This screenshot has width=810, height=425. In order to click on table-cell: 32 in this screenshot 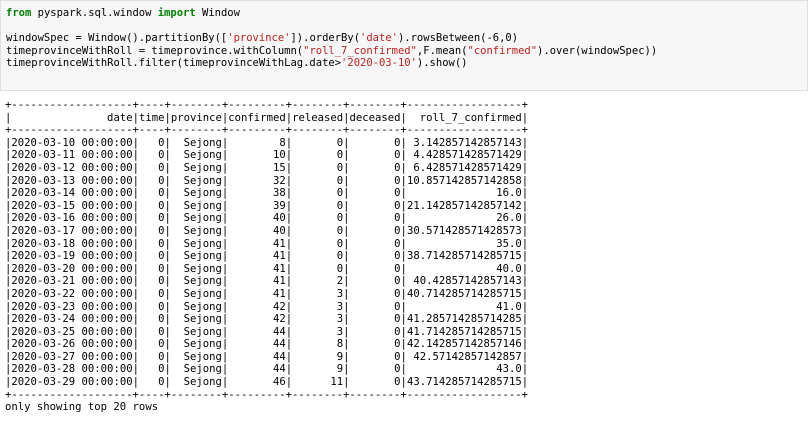, I will do `click(257, 180)`.